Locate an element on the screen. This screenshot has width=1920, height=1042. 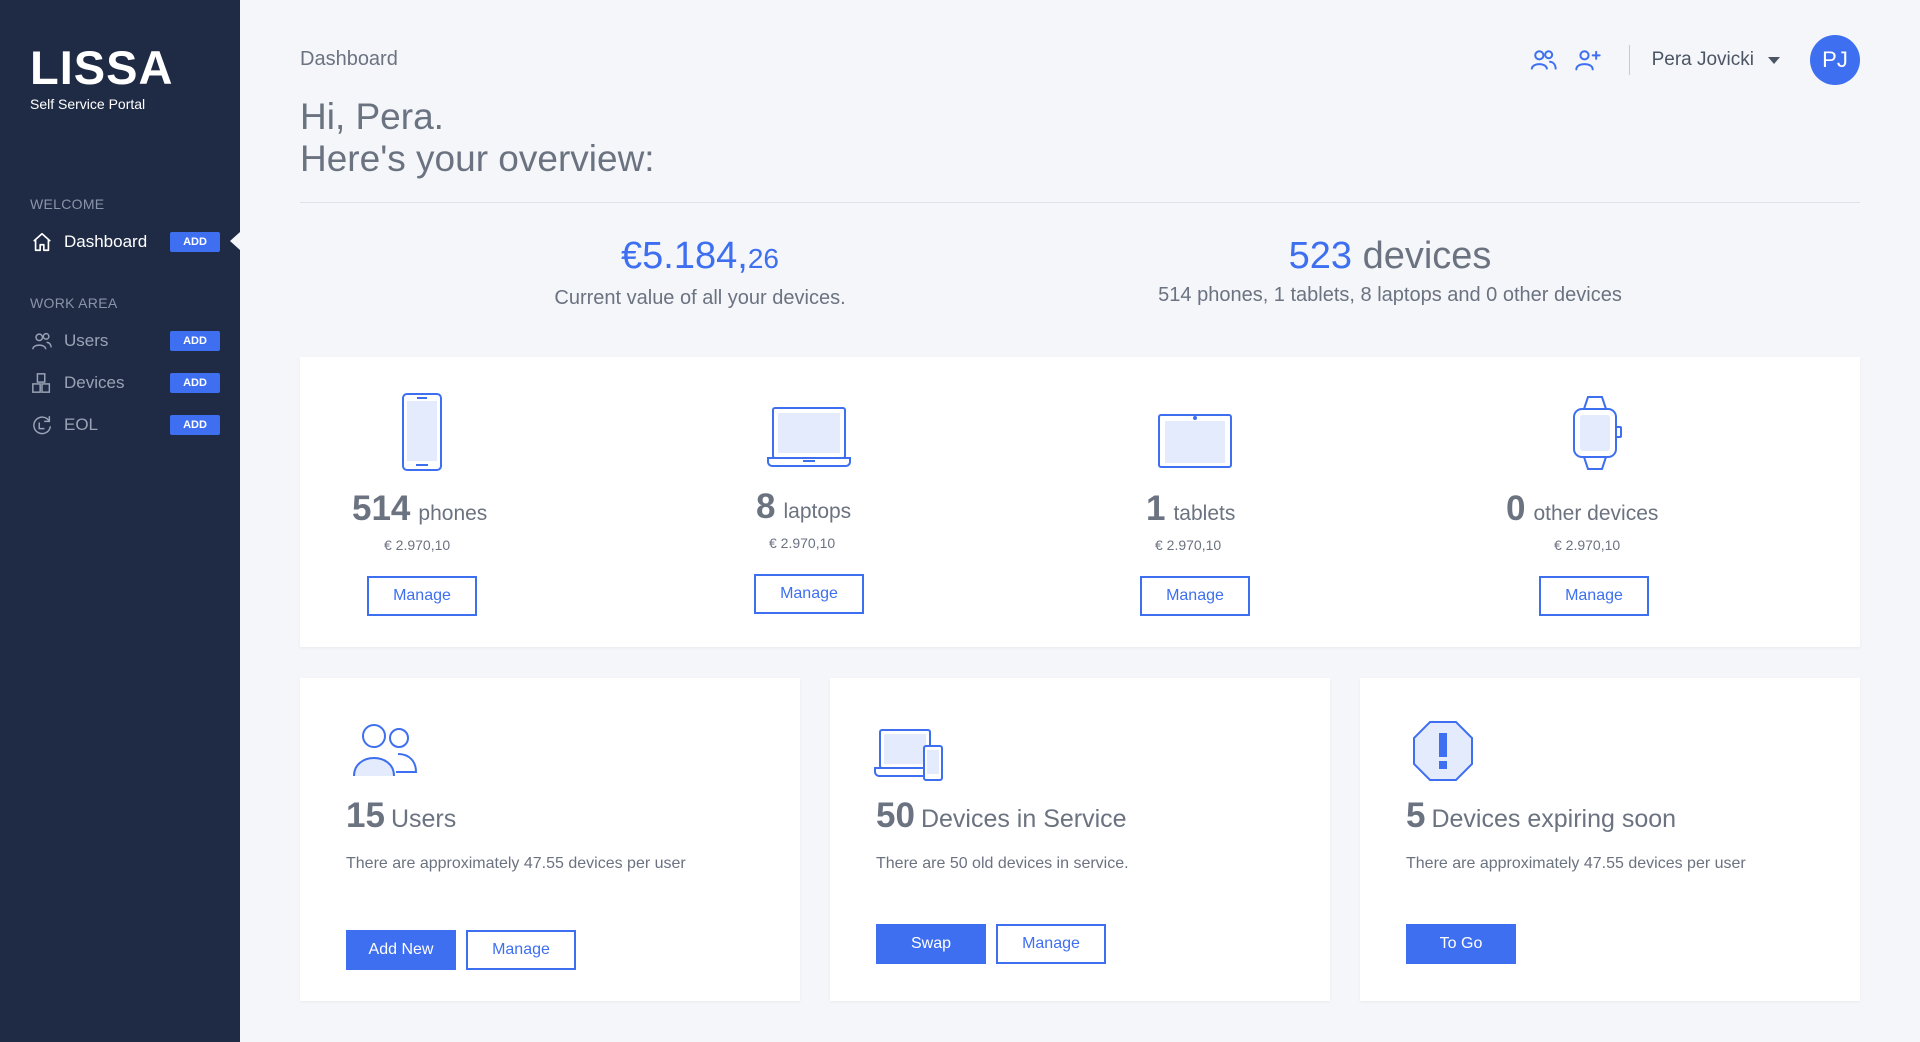
greeting-line: Here's your overview: is located at coordinates (477, 158).